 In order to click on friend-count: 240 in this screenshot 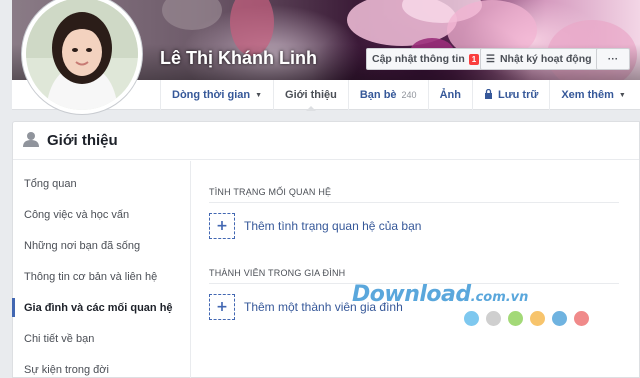, I will do `click(409, 95)`.